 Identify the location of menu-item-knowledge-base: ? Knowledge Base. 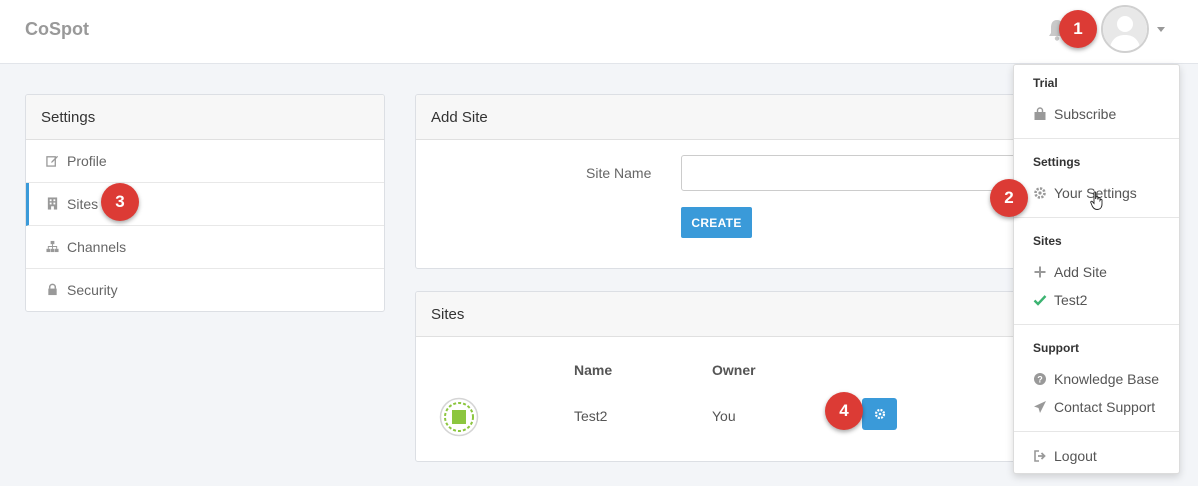
(1096, 379).